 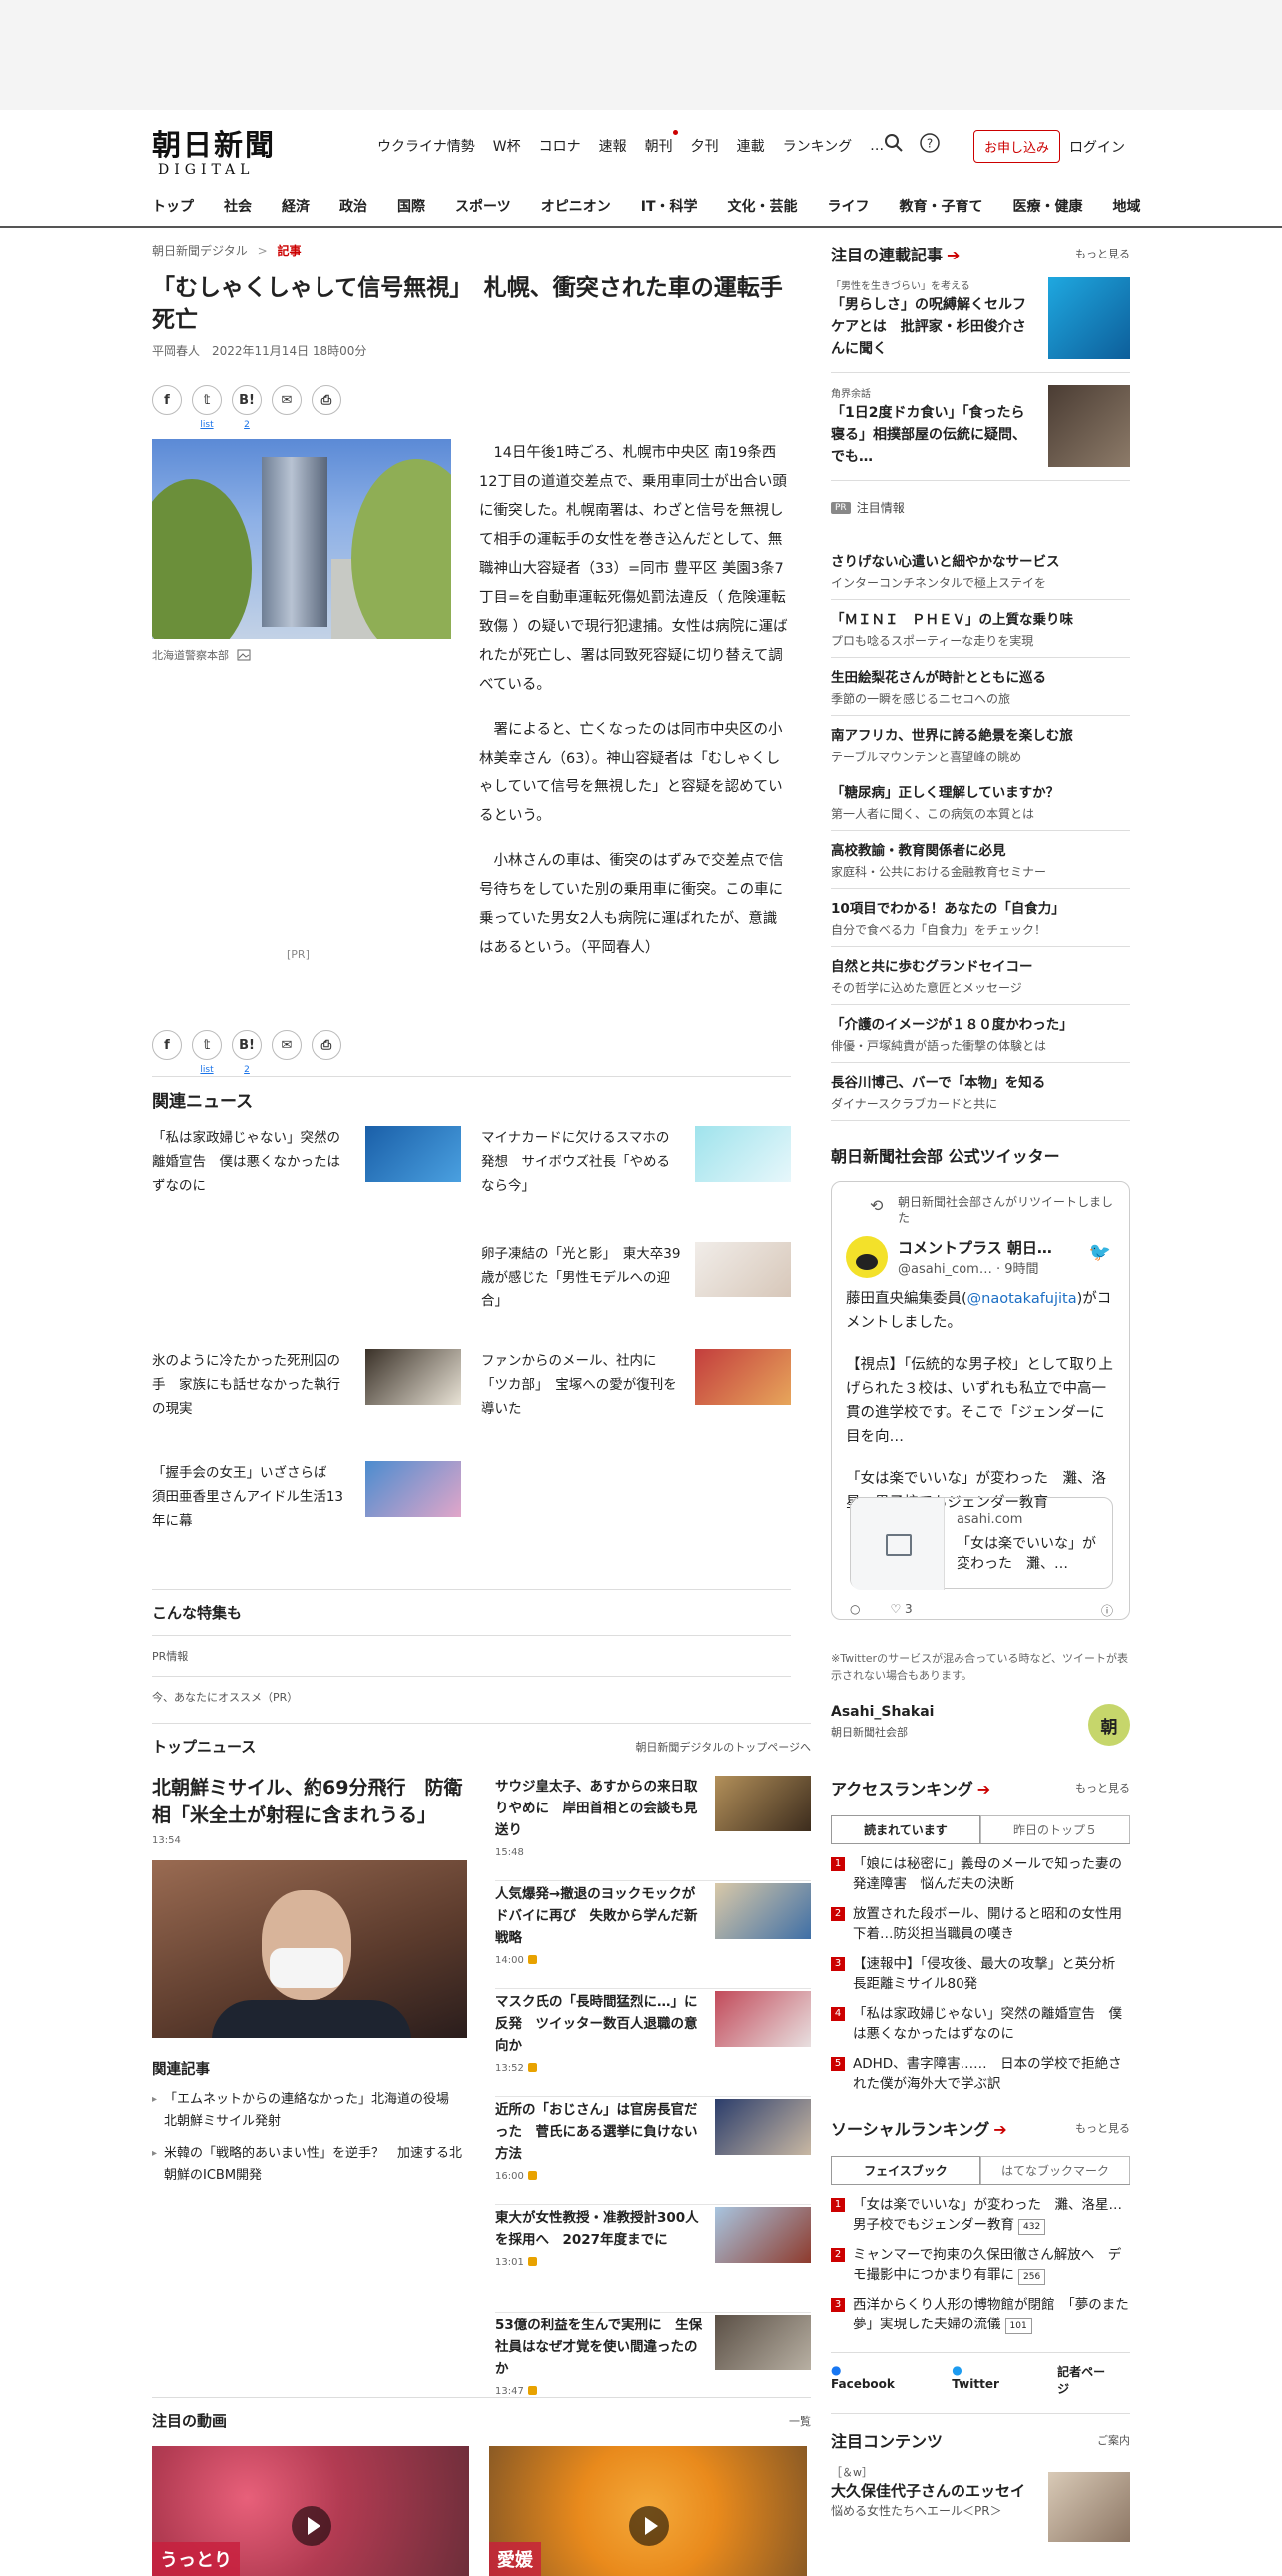 What do you see at coordinates (1089, 2507) in the screenshot?
I see `attention-thumb` at bounding box center [1089, 2507].